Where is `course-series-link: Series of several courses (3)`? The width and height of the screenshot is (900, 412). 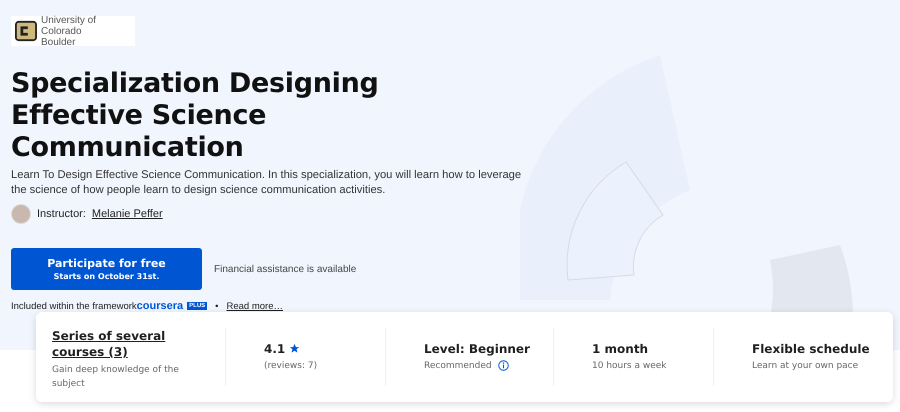 course-series-link: Series of several courses (3) is located at coordinates (112, 344).